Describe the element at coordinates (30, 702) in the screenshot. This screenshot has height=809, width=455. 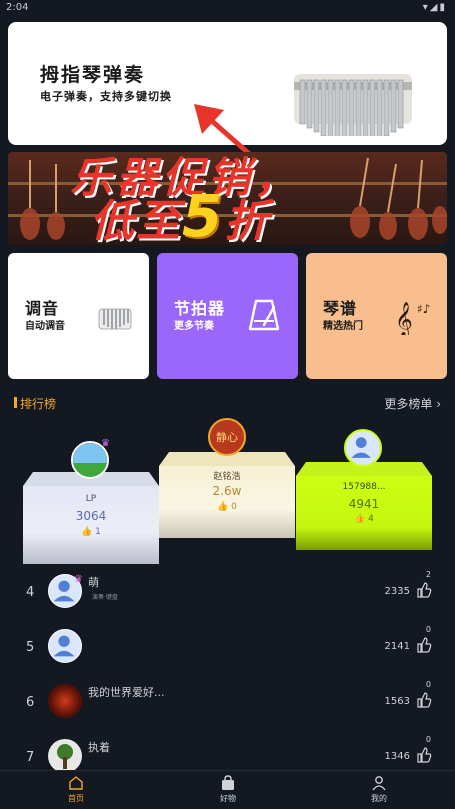
I see `row-rank: 6` at that location.